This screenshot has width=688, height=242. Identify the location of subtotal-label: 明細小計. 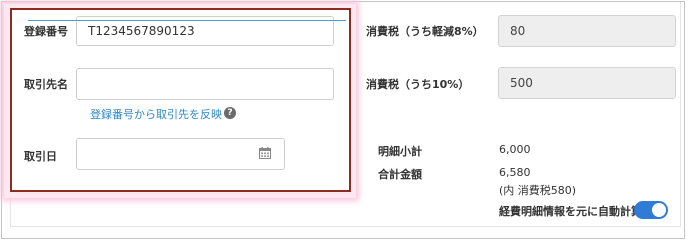
(400, 151).